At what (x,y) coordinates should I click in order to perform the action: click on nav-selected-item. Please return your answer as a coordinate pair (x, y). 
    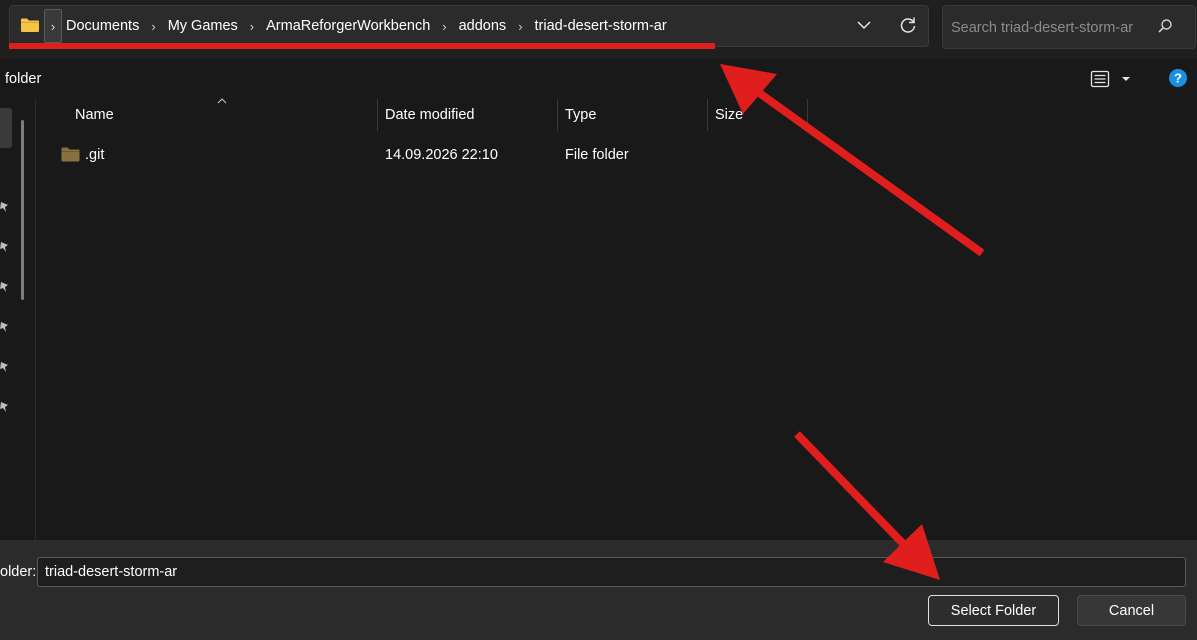
    Looking at the image, I should click on (6, 128).